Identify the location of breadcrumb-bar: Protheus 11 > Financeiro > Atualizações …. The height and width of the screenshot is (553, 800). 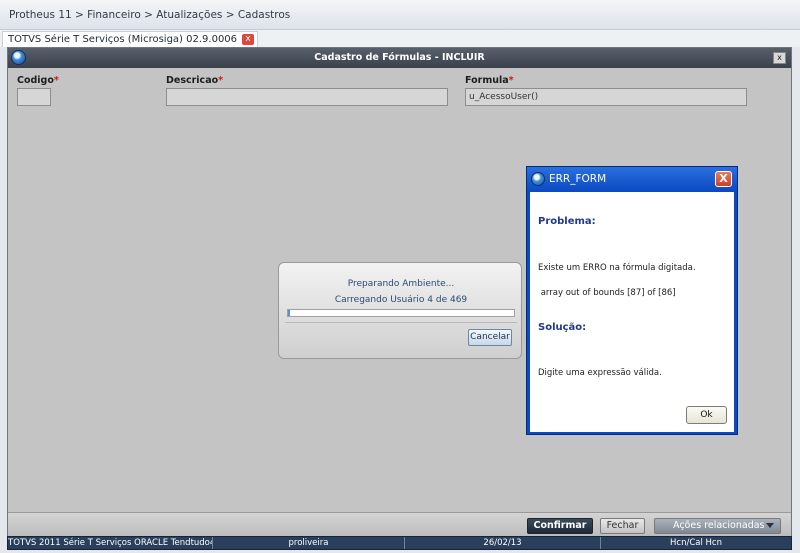
(400, 15).